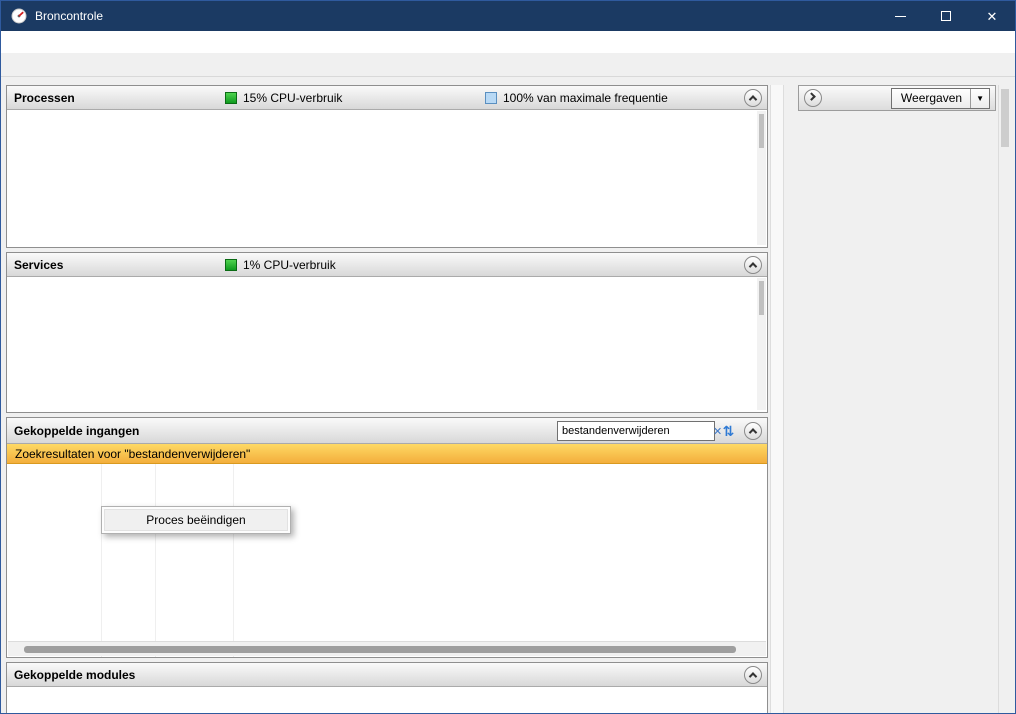 This screenshot has width=1016, height=714. I want to click on close-button: ✕, so click(992, 16).